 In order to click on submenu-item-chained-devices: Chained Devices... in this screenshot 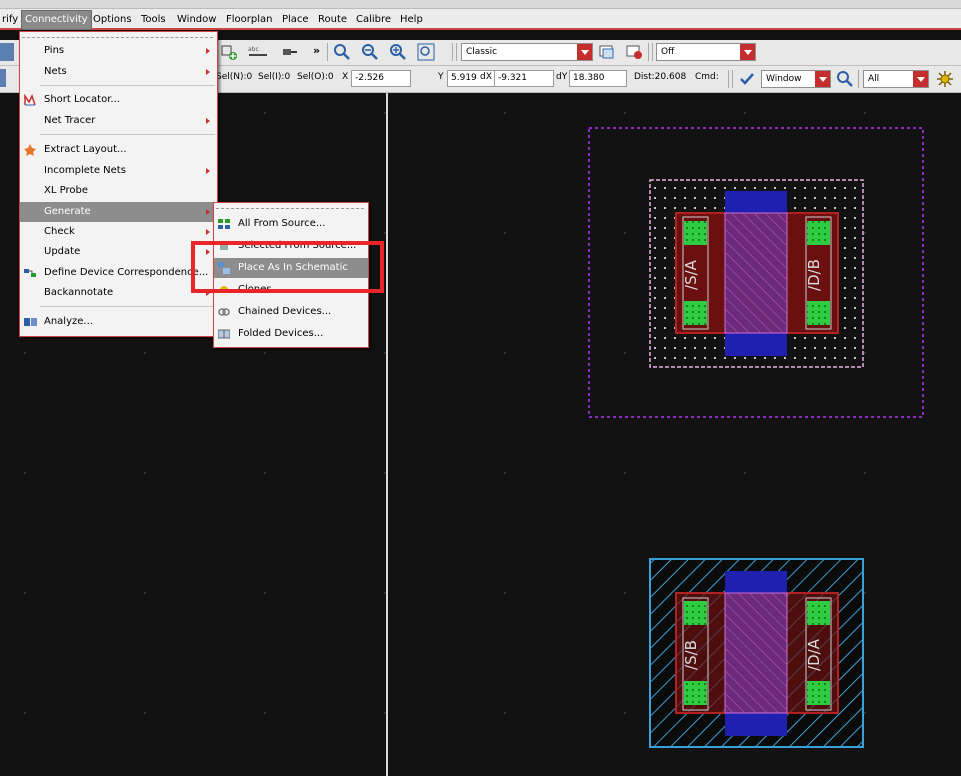, I will do `click(291, 312)`.